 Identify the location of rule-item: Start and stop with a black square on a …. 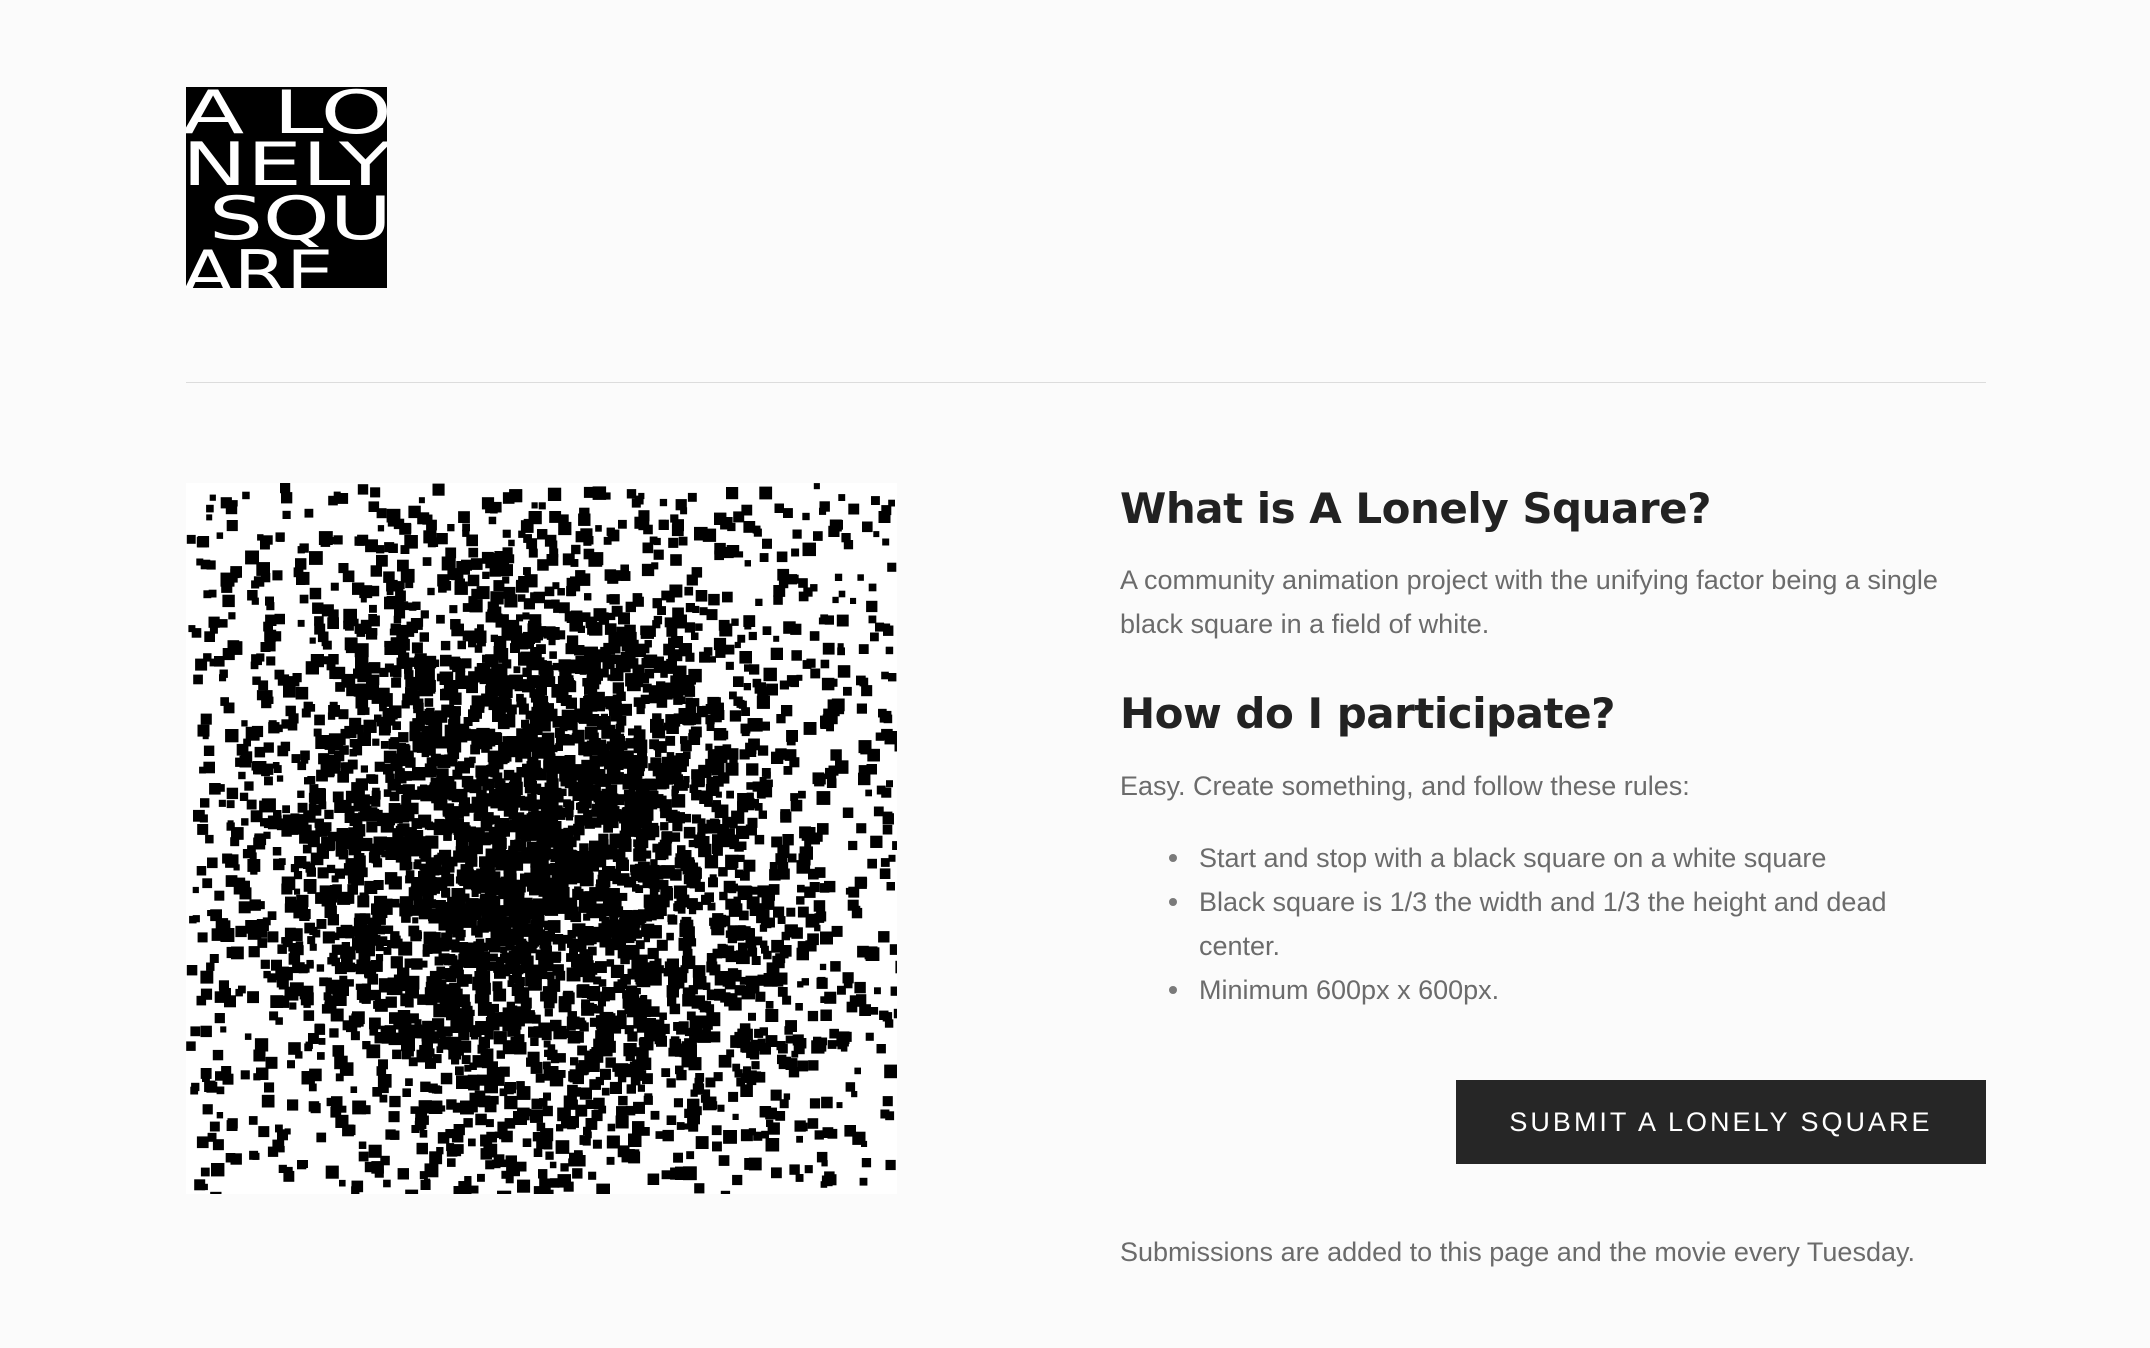
(1577, 858).